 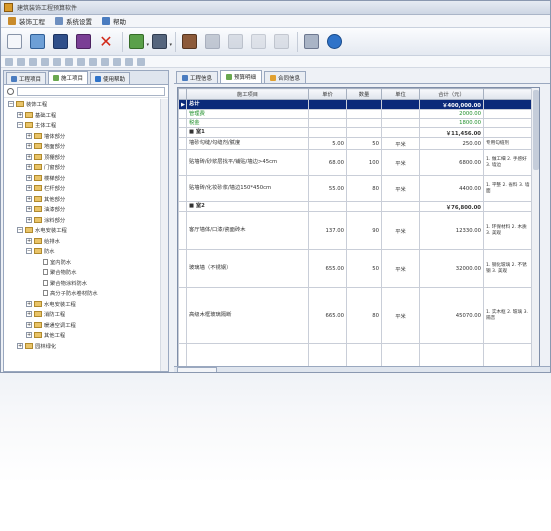 What do you see at coordinates (170, 45) in the screenshot?
I see `chevron-down-icon: ▾` at bounding box center [170, 45].